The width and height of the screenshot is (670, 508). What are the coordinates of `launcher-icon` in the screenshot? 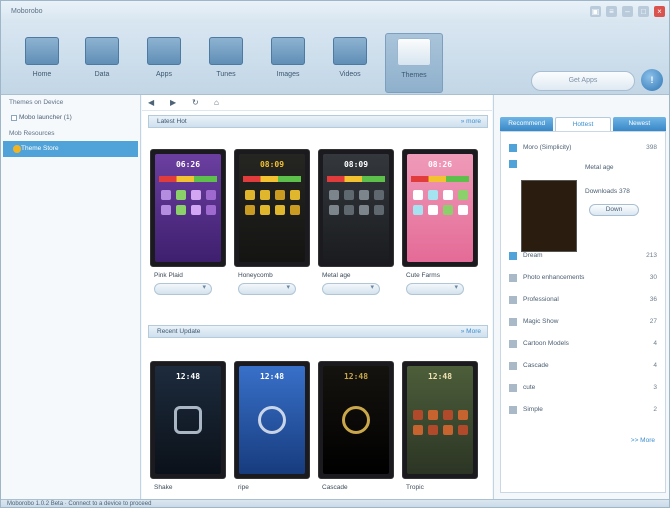 It's located at (14, 118).